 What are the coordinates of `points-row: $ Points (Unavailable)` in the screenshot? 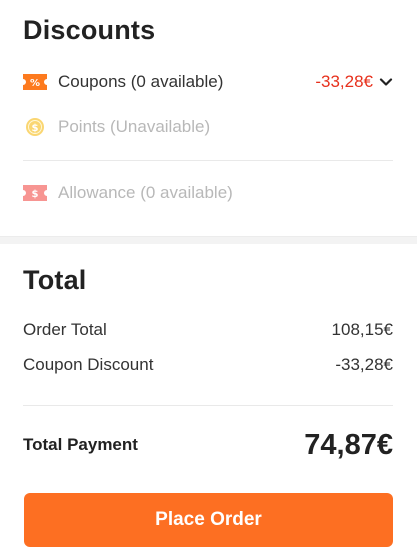 It's located at (208, 127).